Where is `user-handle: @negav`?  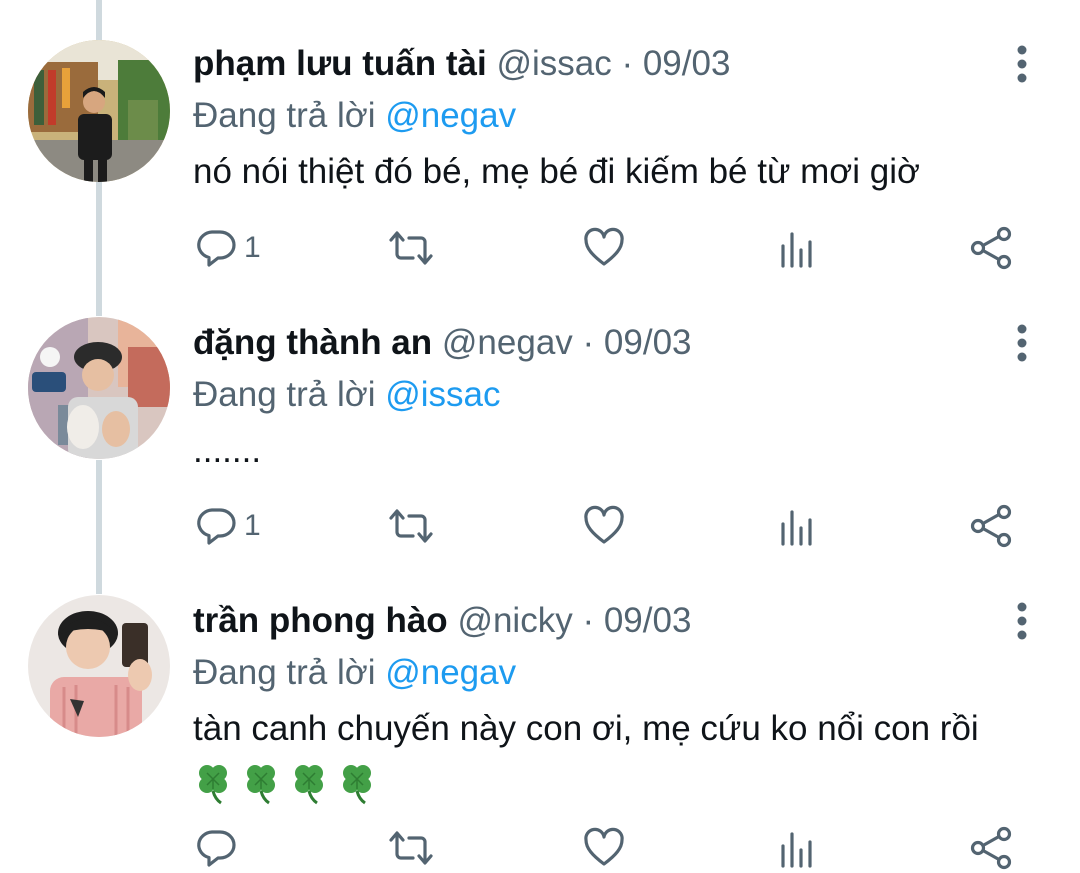 user-handle: @negav is located at coordinates (507, 342).